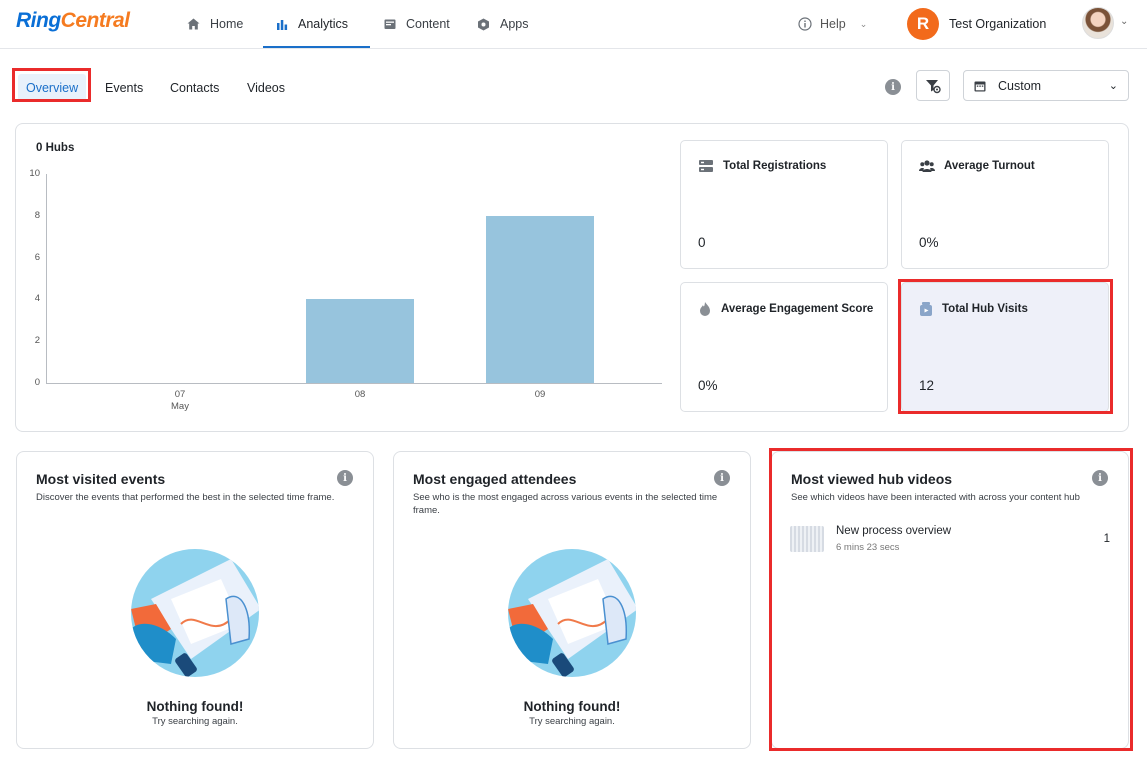 Image resolution: width=1147 pixels, height=769 pixels. Describe the element at coordinates (37, 215) in the screenshot. I see `chart-y-tick-label: 8` at that location.